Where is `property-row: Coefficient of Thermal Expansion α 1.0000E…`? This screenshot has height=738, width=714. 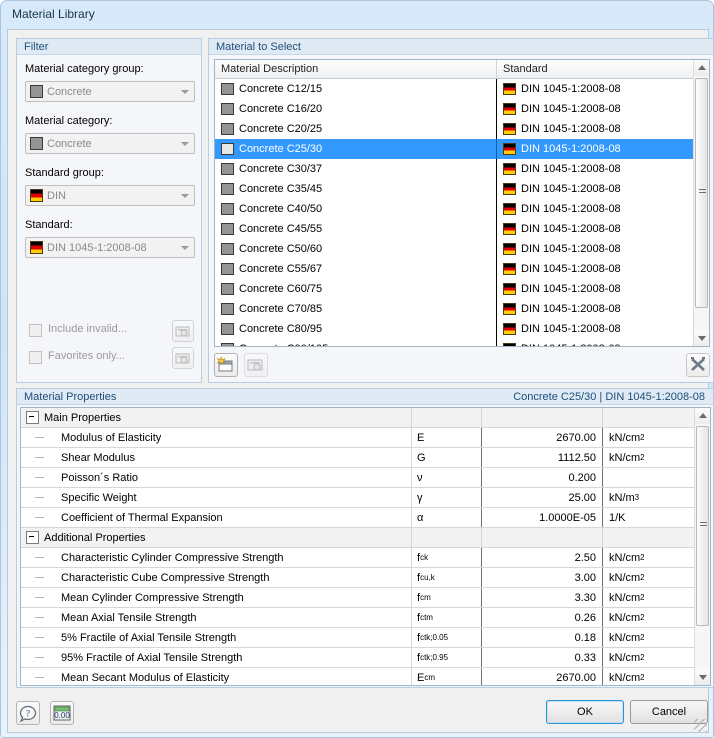 property-row: Coefficient of Thermal Expansion α 1.0000E… is located at coordinates (358, 518).